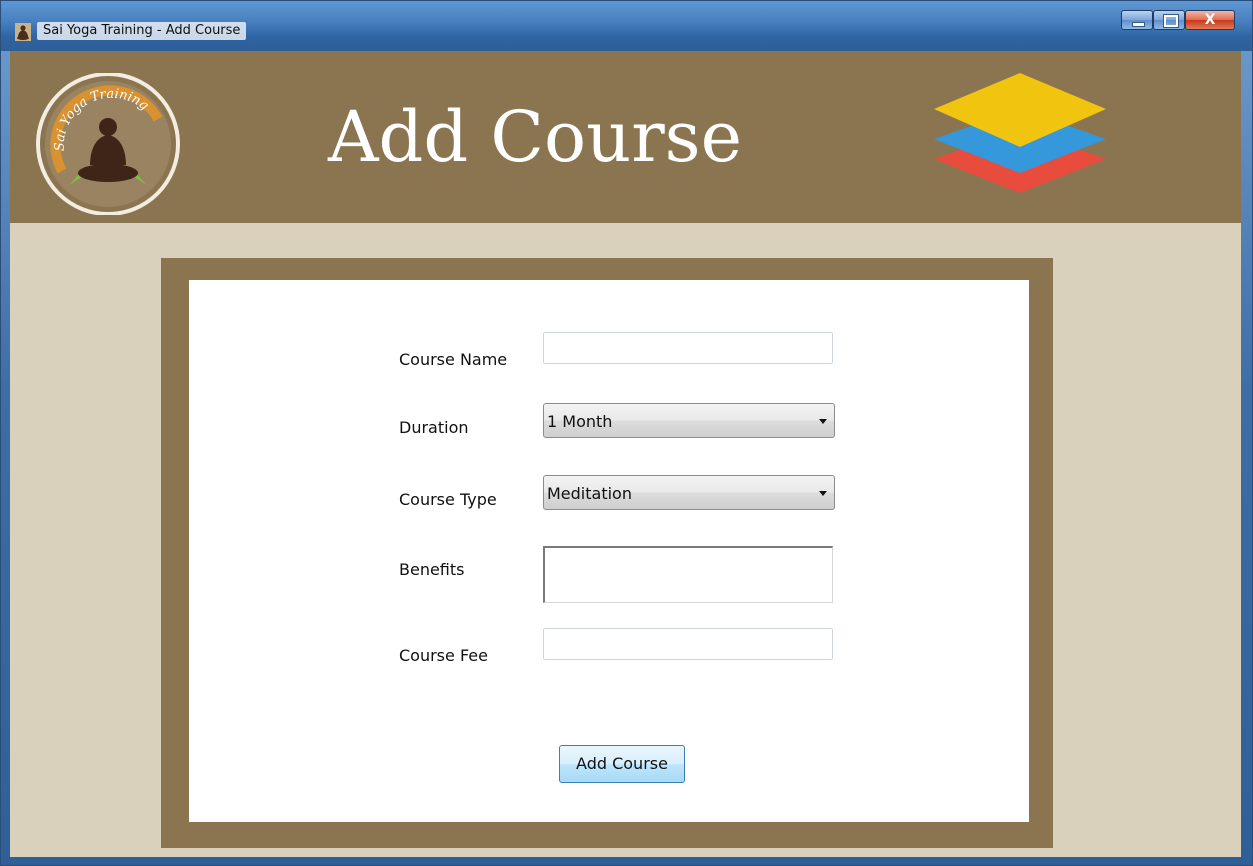  Describe the element at coordinates (622, 764) in the screenshot. I see `add-course-button: Add Course` at that location.